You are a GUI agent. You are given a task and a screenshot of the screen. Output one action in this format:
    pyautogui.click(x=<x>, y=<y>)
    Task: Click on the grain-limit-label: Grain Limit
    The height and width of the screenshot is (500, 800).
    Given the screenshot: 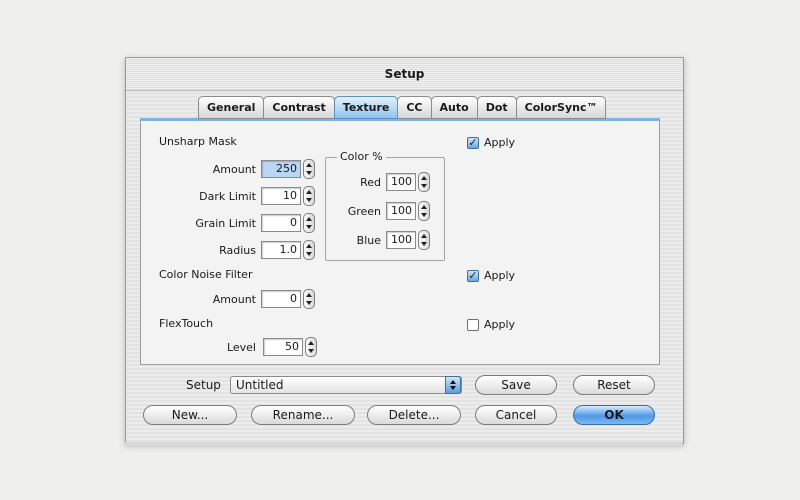 What is the action you would take?
    pyautogui.click(x=225, y=223)
    